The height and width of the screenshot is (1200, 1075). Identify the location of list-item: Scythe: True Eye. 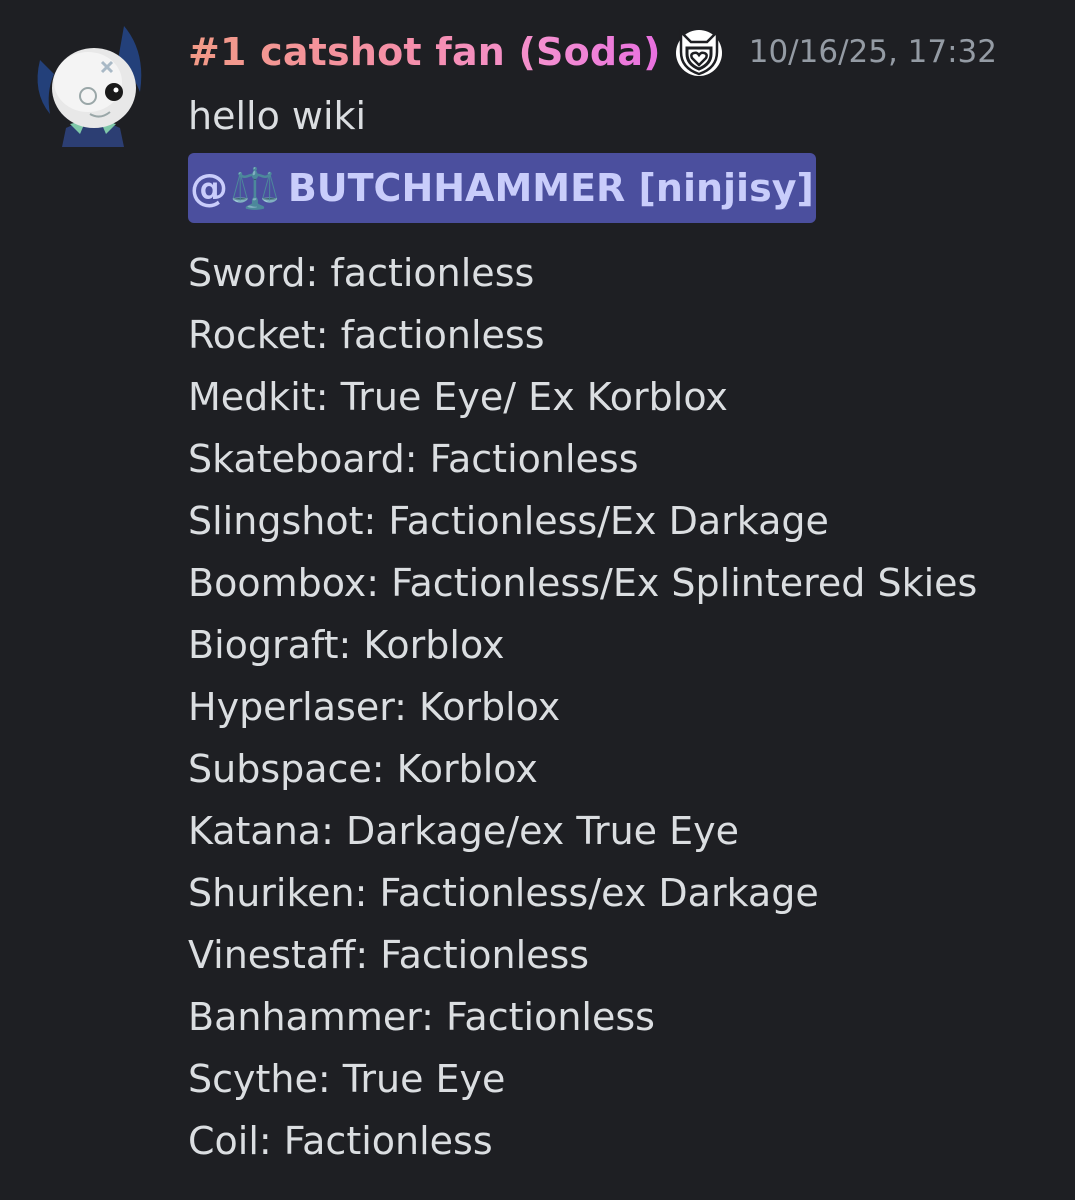
(347, 1079).